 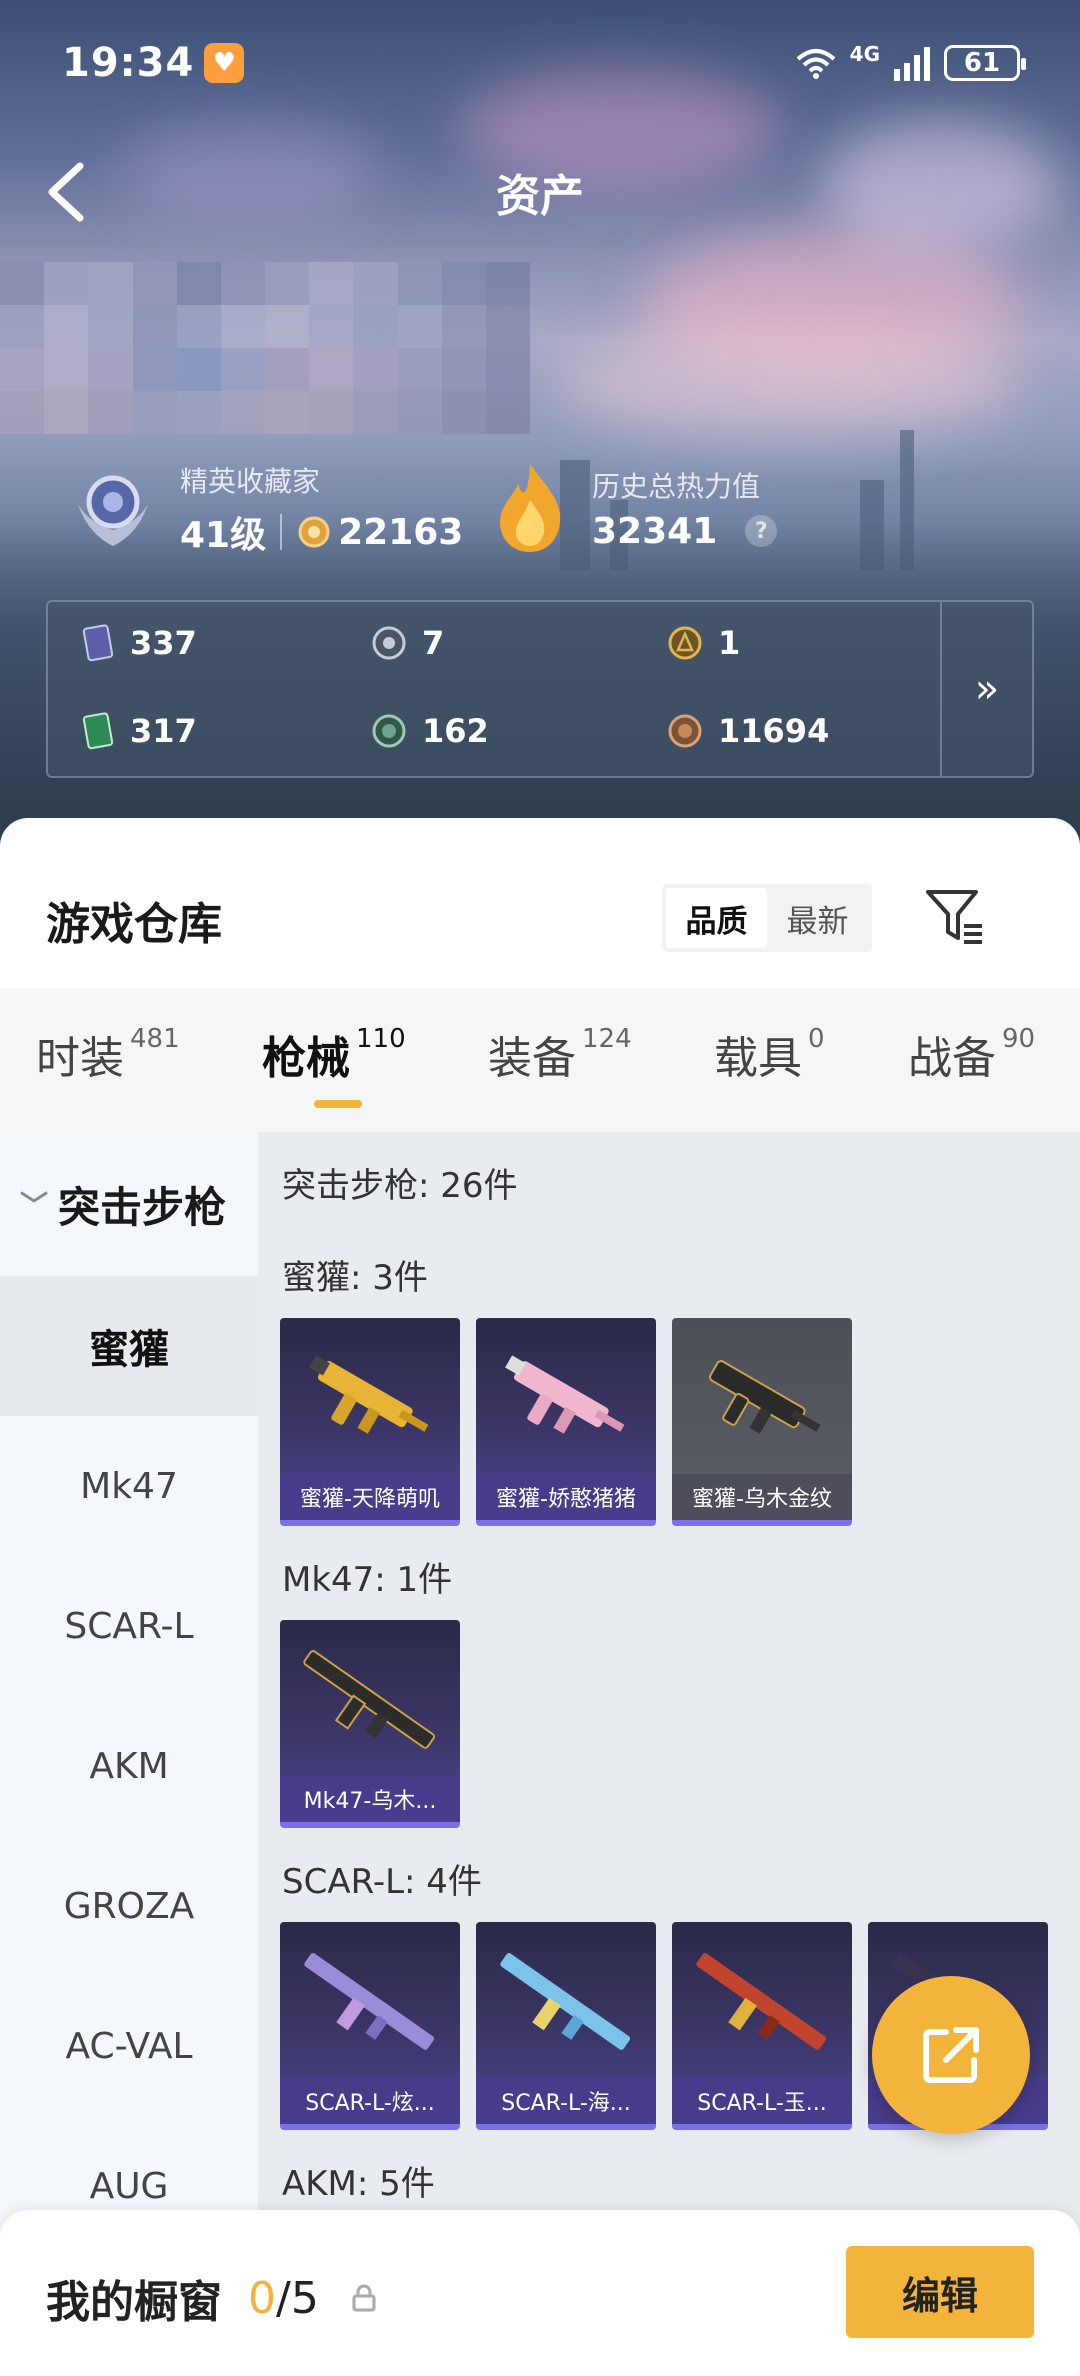 I want to click on heat-value: 32341, so click(x=655, y=531).